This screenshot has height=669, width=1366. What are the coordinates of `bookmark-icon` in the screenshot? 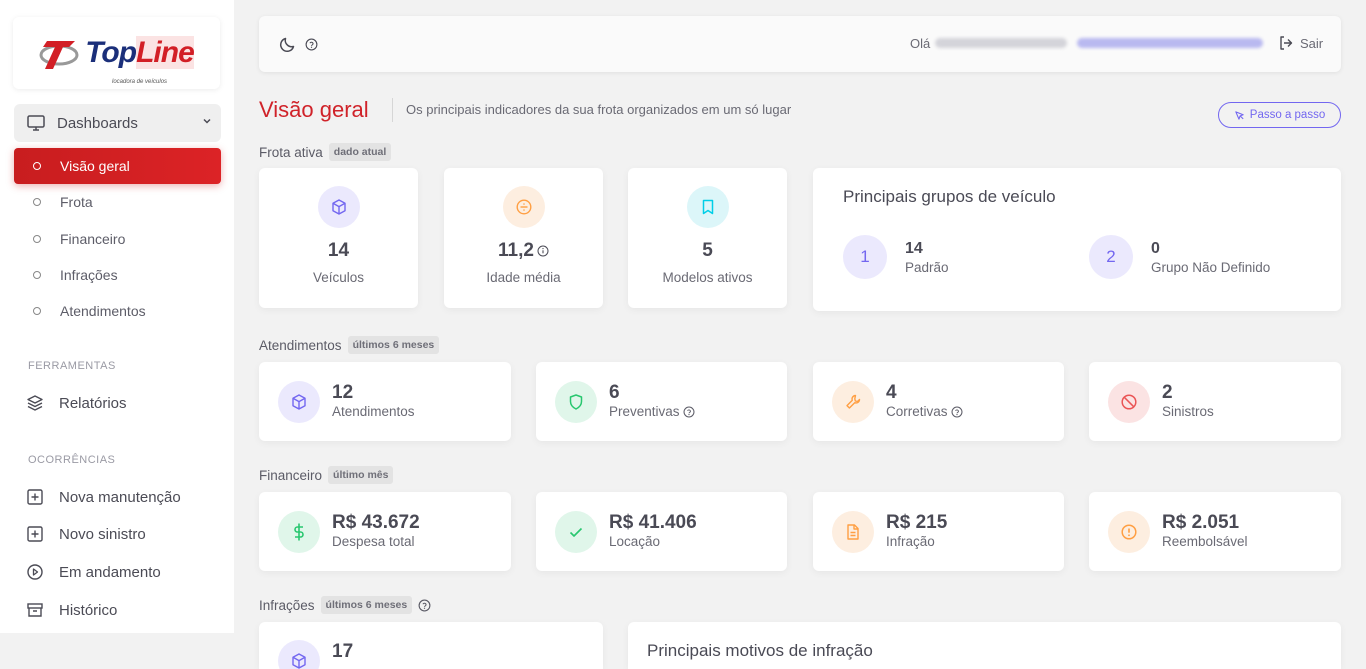 It's located at (707, 207).